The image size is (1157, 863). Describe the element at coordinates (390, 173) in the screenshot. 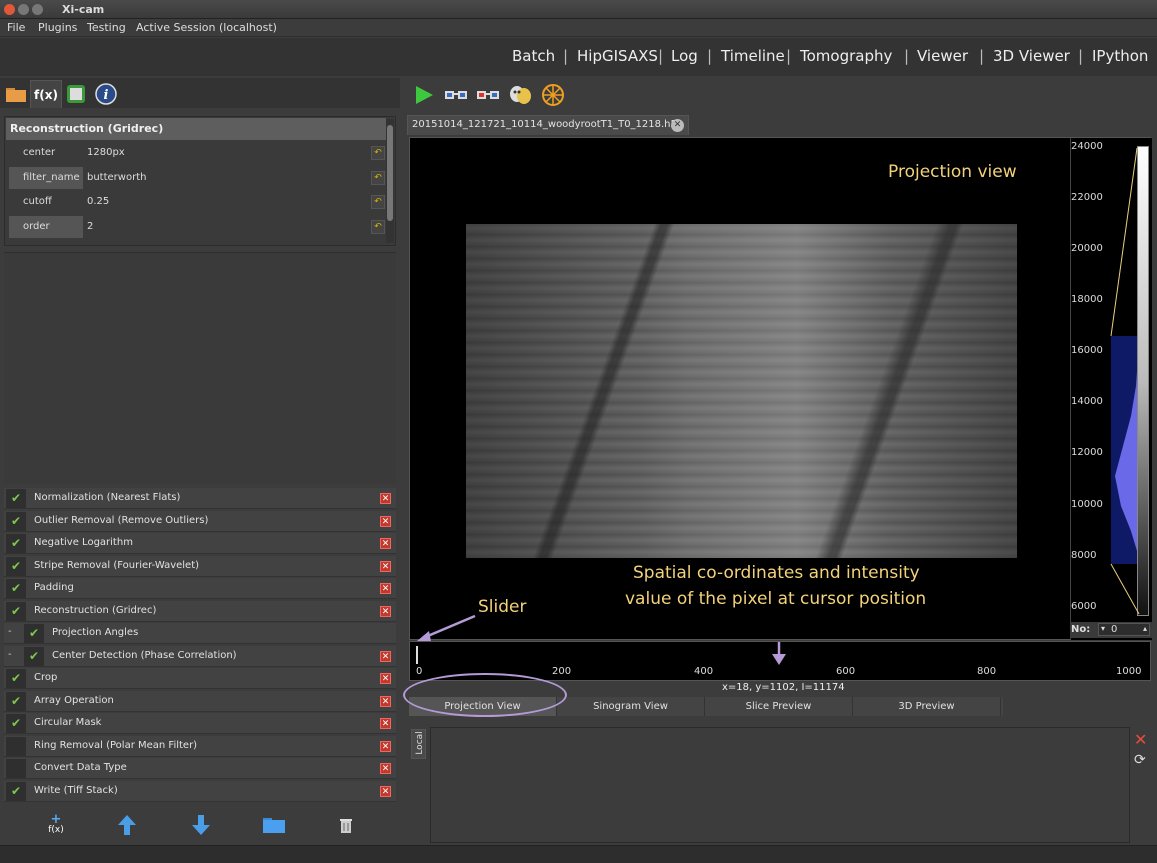

I see `scrollbar-thumb` at that location.